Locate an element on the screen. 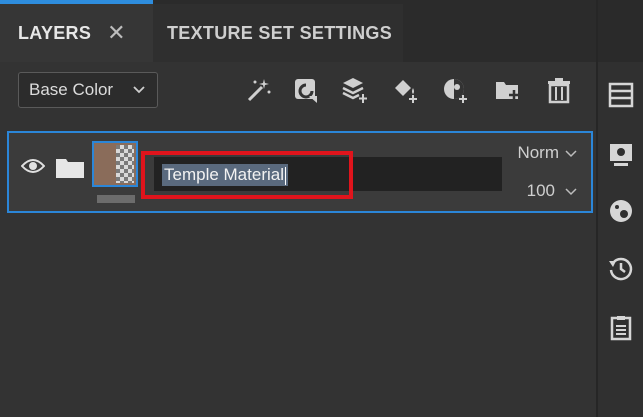  tab-texture-set-settings: TEXTURE SET SETTINGS is located at coordinates (278, 33).